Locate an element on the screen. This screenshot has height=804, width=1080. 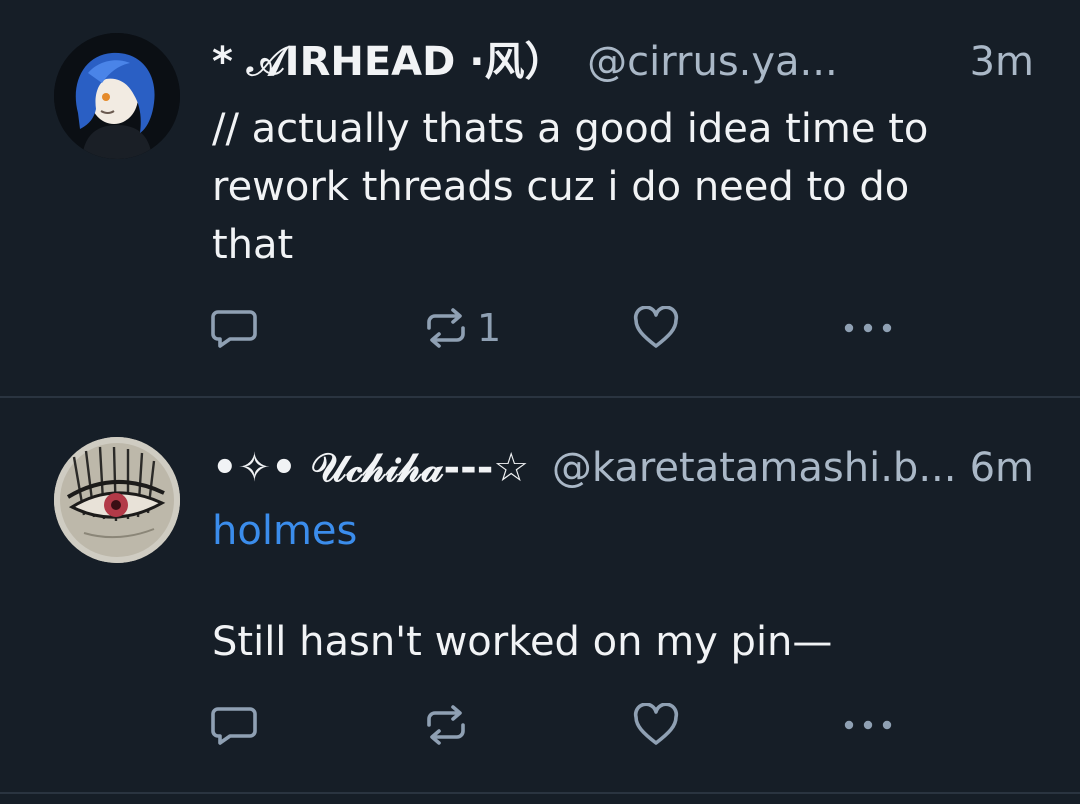
post-header: •✧• 𝒰𝒸𝒽𝒾𝒽𝒶---☆ @karetatamashi.b... 6m is located at coordinates (623, 468).